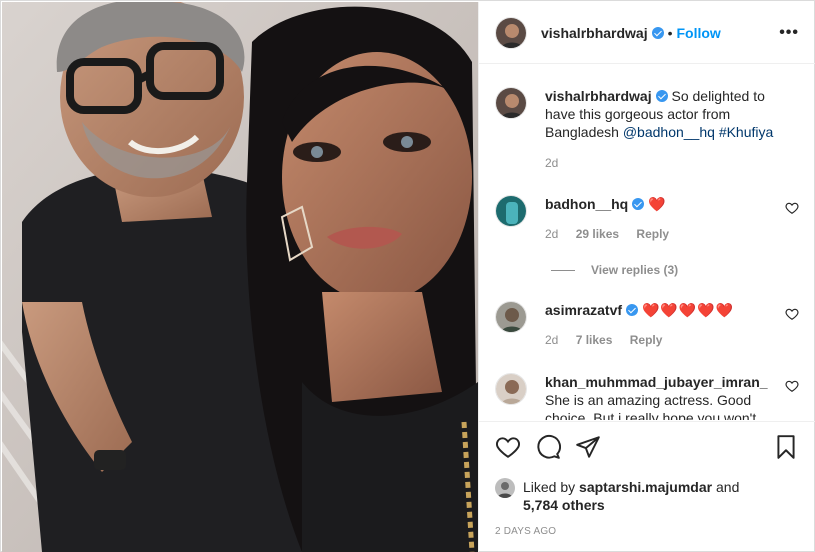 The width and height of the screenshot is (815, 552). I want to click on save-bookmark-icon, so click(786, 447).